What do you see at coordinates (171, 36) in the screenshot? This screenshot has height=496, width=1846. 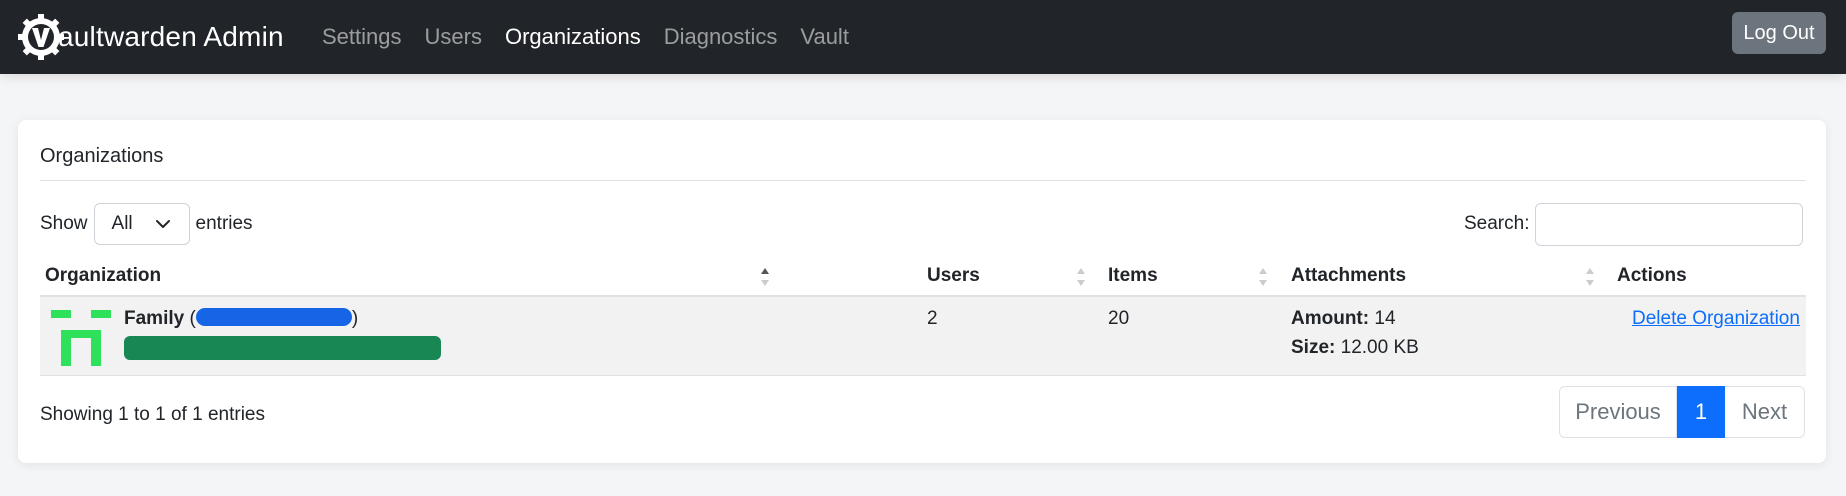 I see `brand-title: aultwarden Admin` at bounding box center [171, 36].